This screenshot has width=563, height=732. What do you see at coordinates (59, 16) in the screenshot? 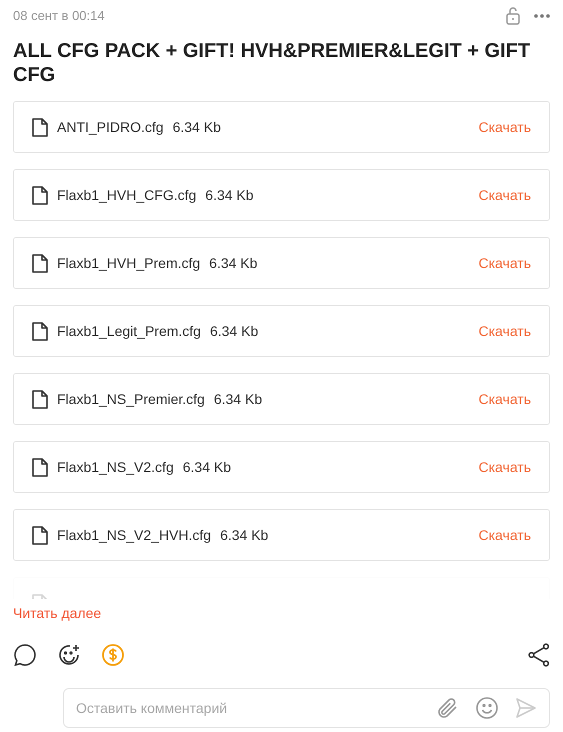
I see `post-date: 08 сент в 00:14` at bounding box center [59, 16].